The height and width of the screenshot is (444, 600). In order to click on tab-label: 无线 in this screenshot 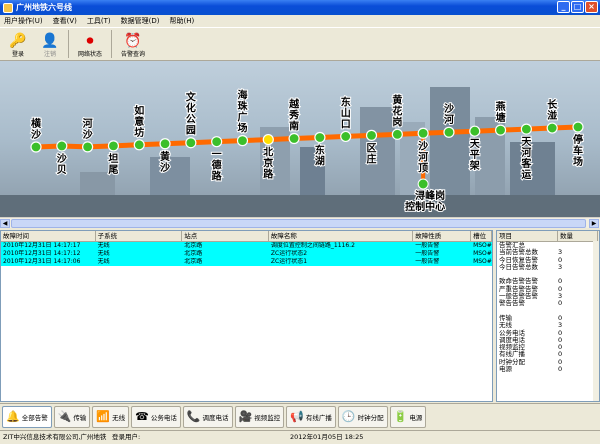, I will do `click(119, 417)`.